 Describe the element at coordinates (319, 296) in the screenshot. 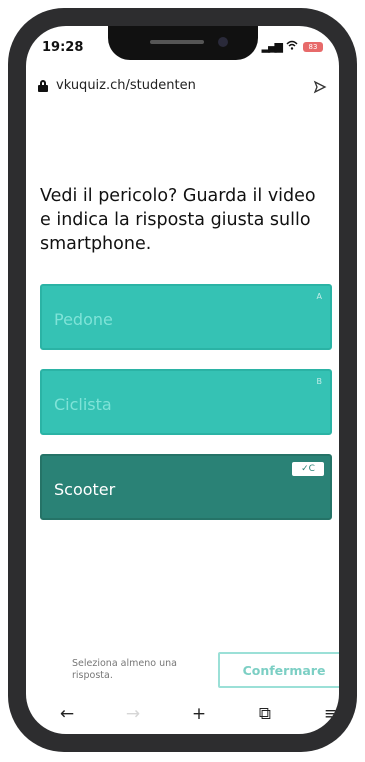

I see `option-key: A` at that location.